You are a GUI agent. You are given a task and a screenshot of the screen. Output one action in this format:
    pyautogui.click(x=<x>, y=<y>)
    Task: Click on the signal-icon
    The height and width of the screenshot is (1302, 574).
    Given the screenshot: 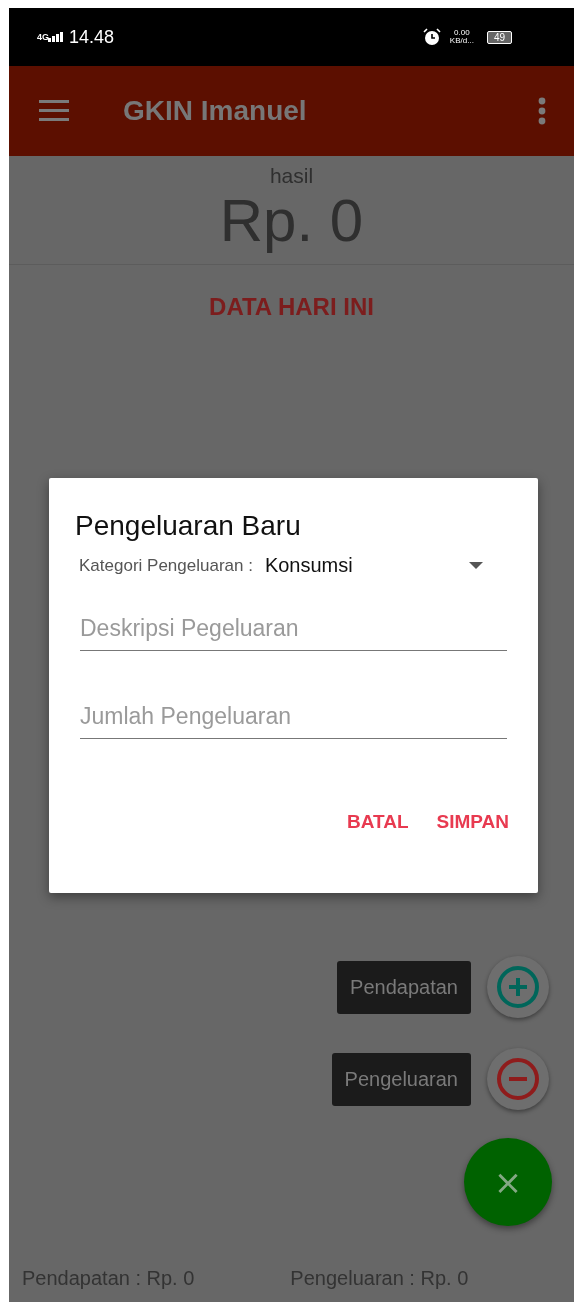 What is the action you would take?
    pyautogui.click(x=56, y=37)
    